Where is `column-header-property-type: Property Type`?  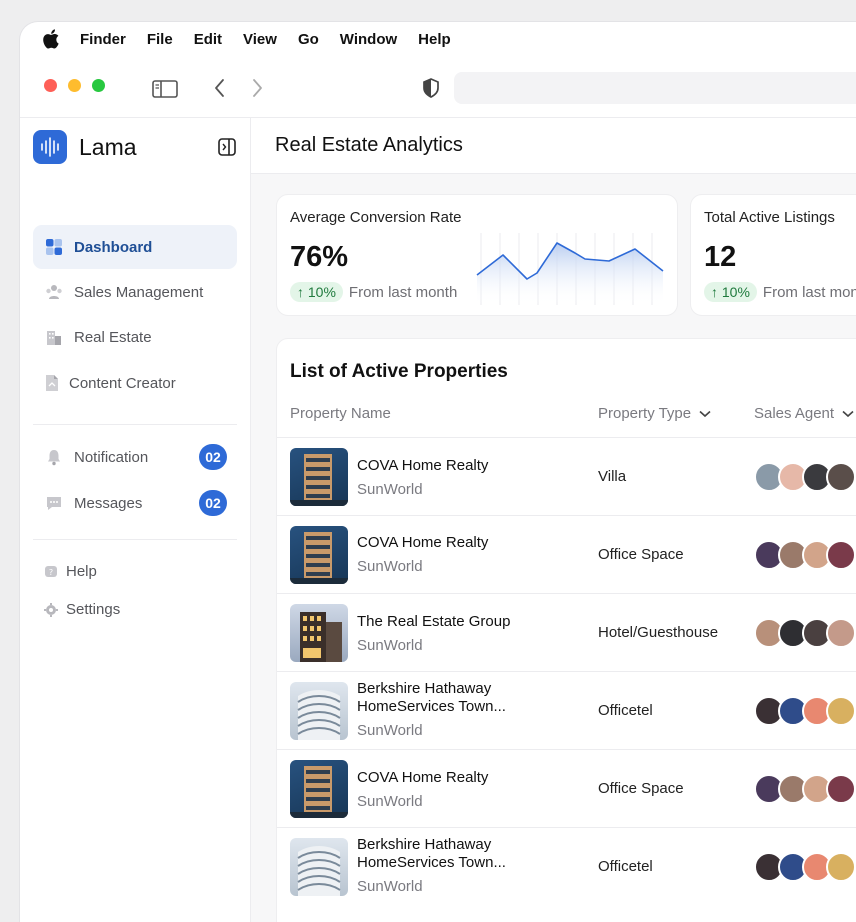 column-header-property-type: Property Type is located at coordinates (654, 413).